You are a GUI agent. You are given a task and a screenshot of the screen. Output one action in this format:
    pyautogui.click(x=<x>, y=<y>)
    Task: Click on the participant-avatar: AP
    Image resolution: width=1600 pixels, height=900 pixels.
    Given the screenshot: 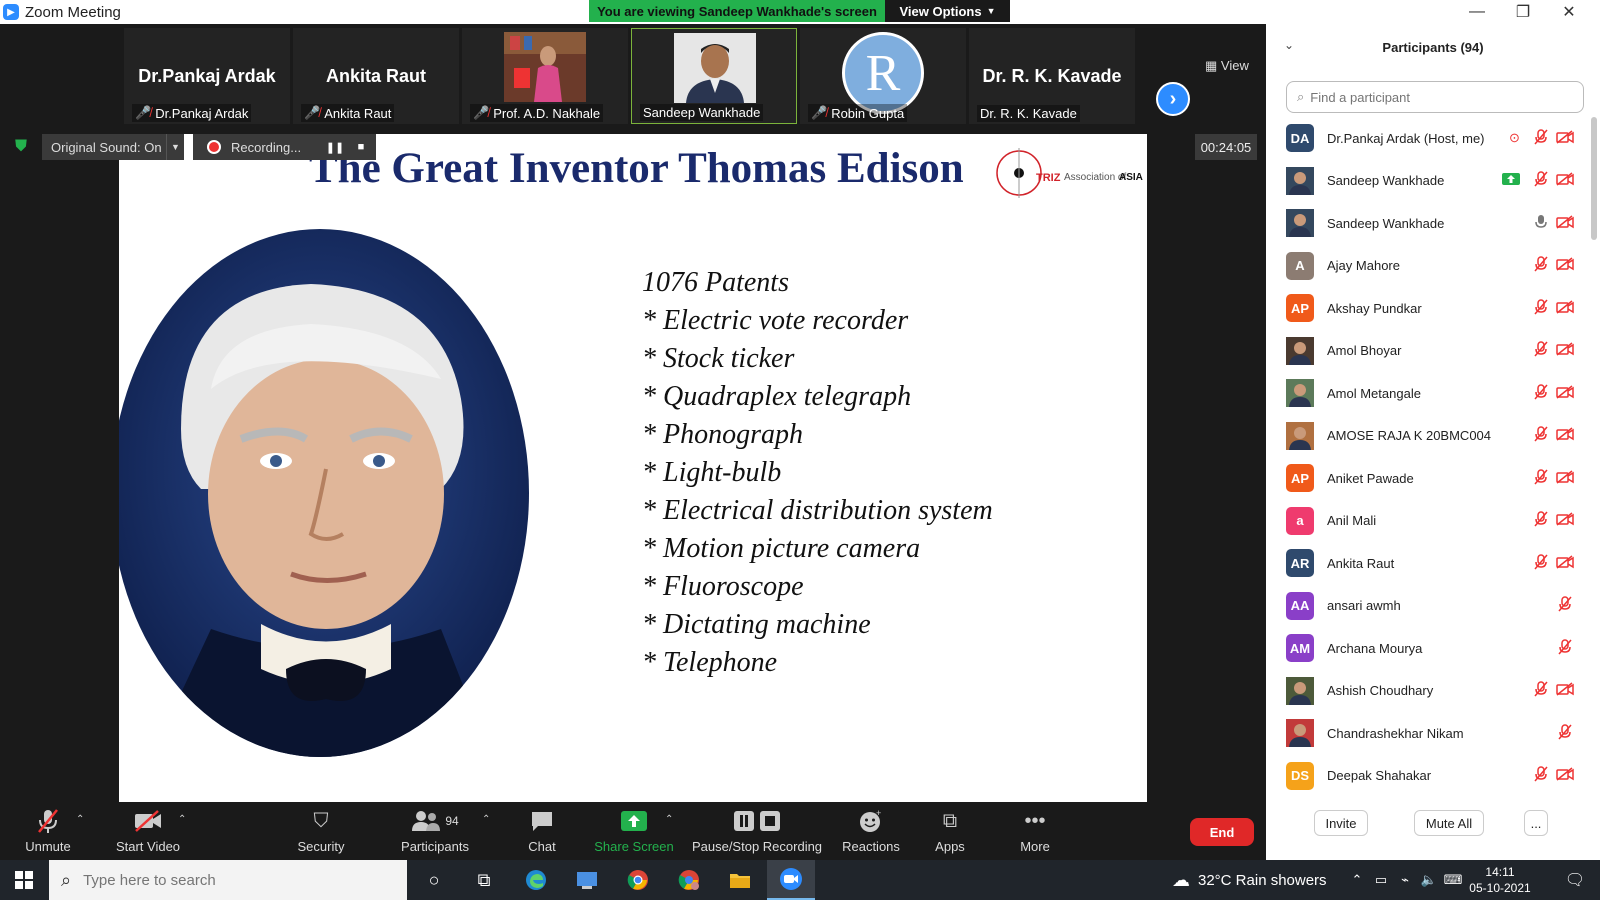 What is the action you would take?
    pyautogui.click(x=1300, y=308)
    